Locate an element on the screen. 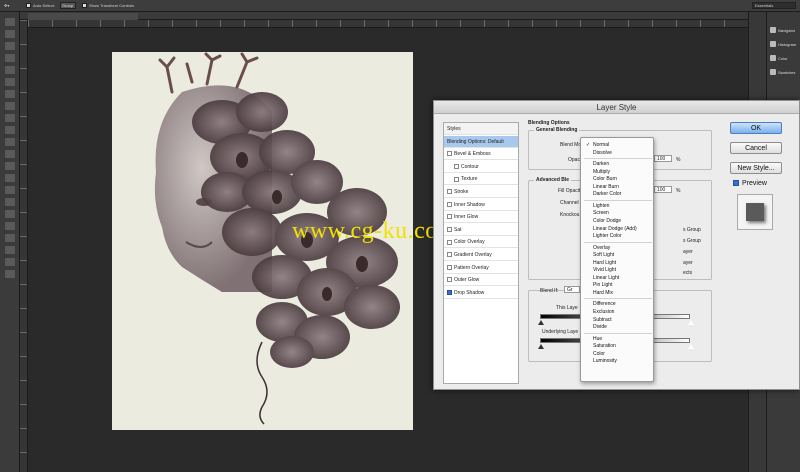 This screenshot has height=472, width=800. blend-mode-saturation: Saturation is located at coordinates (604, 346).